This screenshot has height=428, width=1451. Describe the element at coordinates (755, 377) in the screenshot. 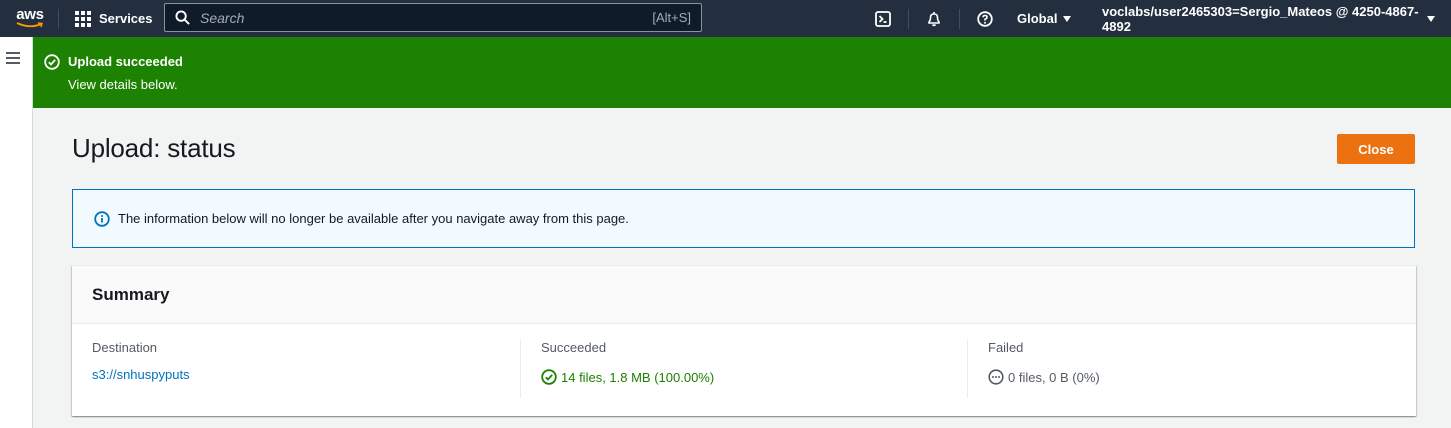

I see `succeeded-value-wrap: 14 files, 1.8 MB (100.00%)` at that location.